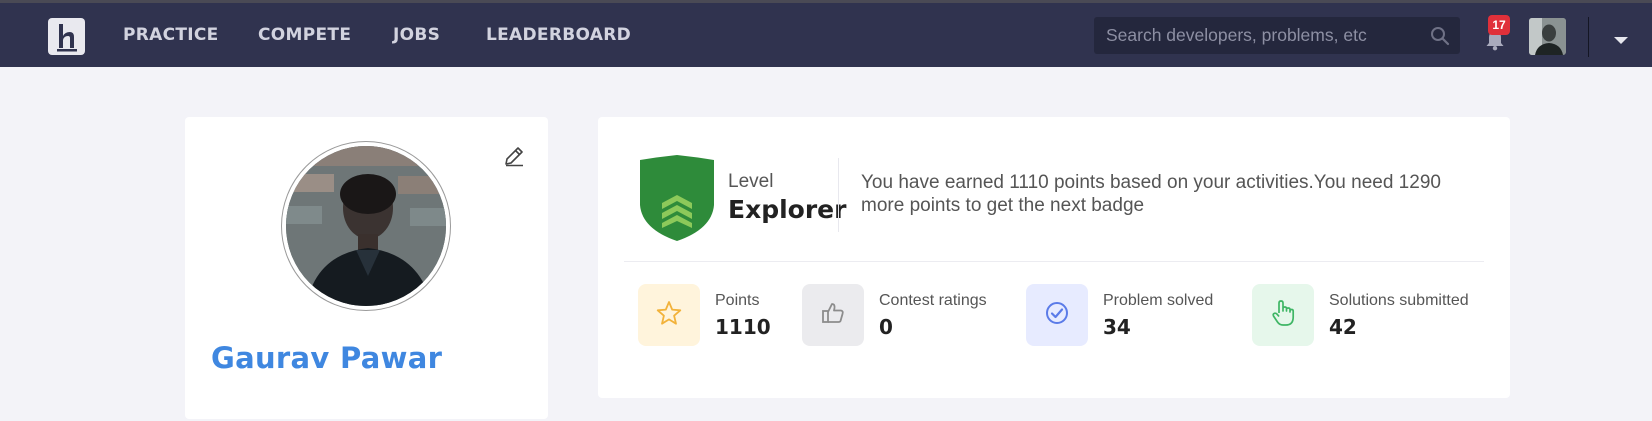  I want to click on nav-practice: PRACTICE, so click(171, 35).